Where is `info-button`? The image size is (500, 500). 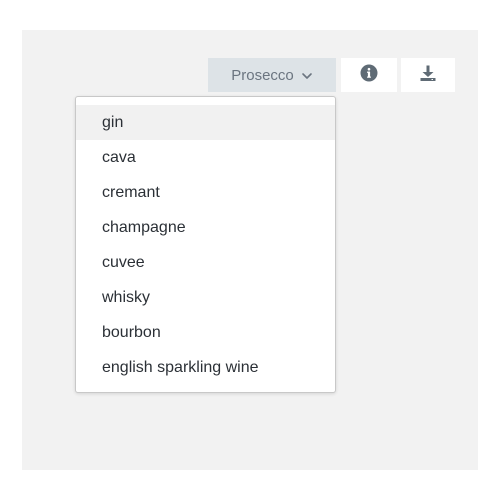 info-button is located at coordinates (369, 75).